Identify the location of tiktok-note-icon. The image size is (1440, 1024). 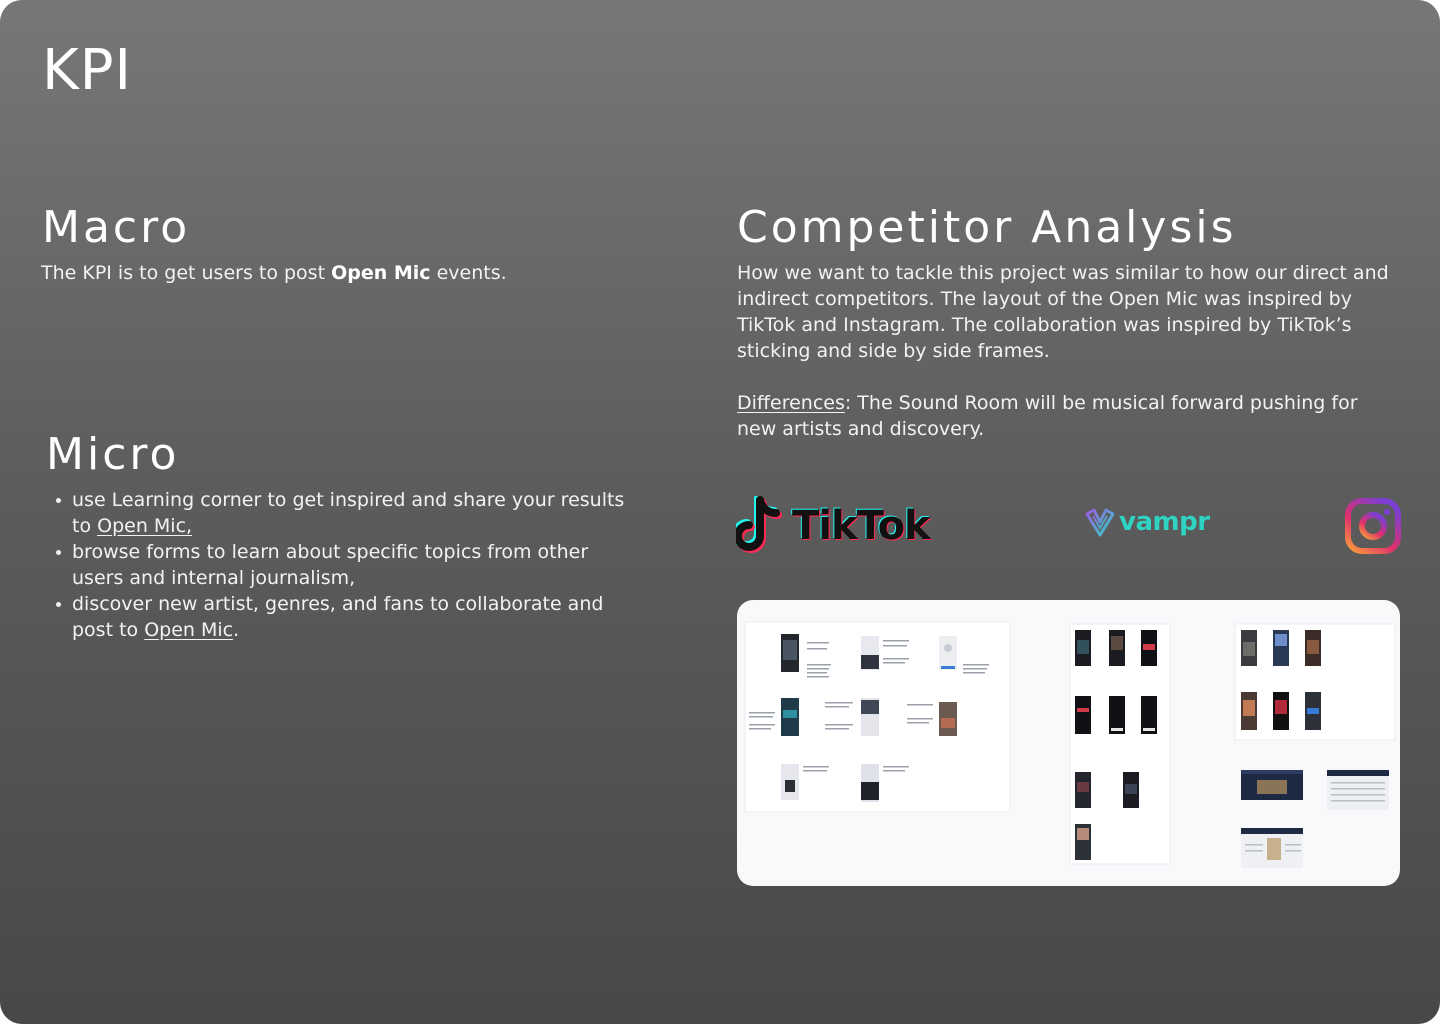
(759, 524).